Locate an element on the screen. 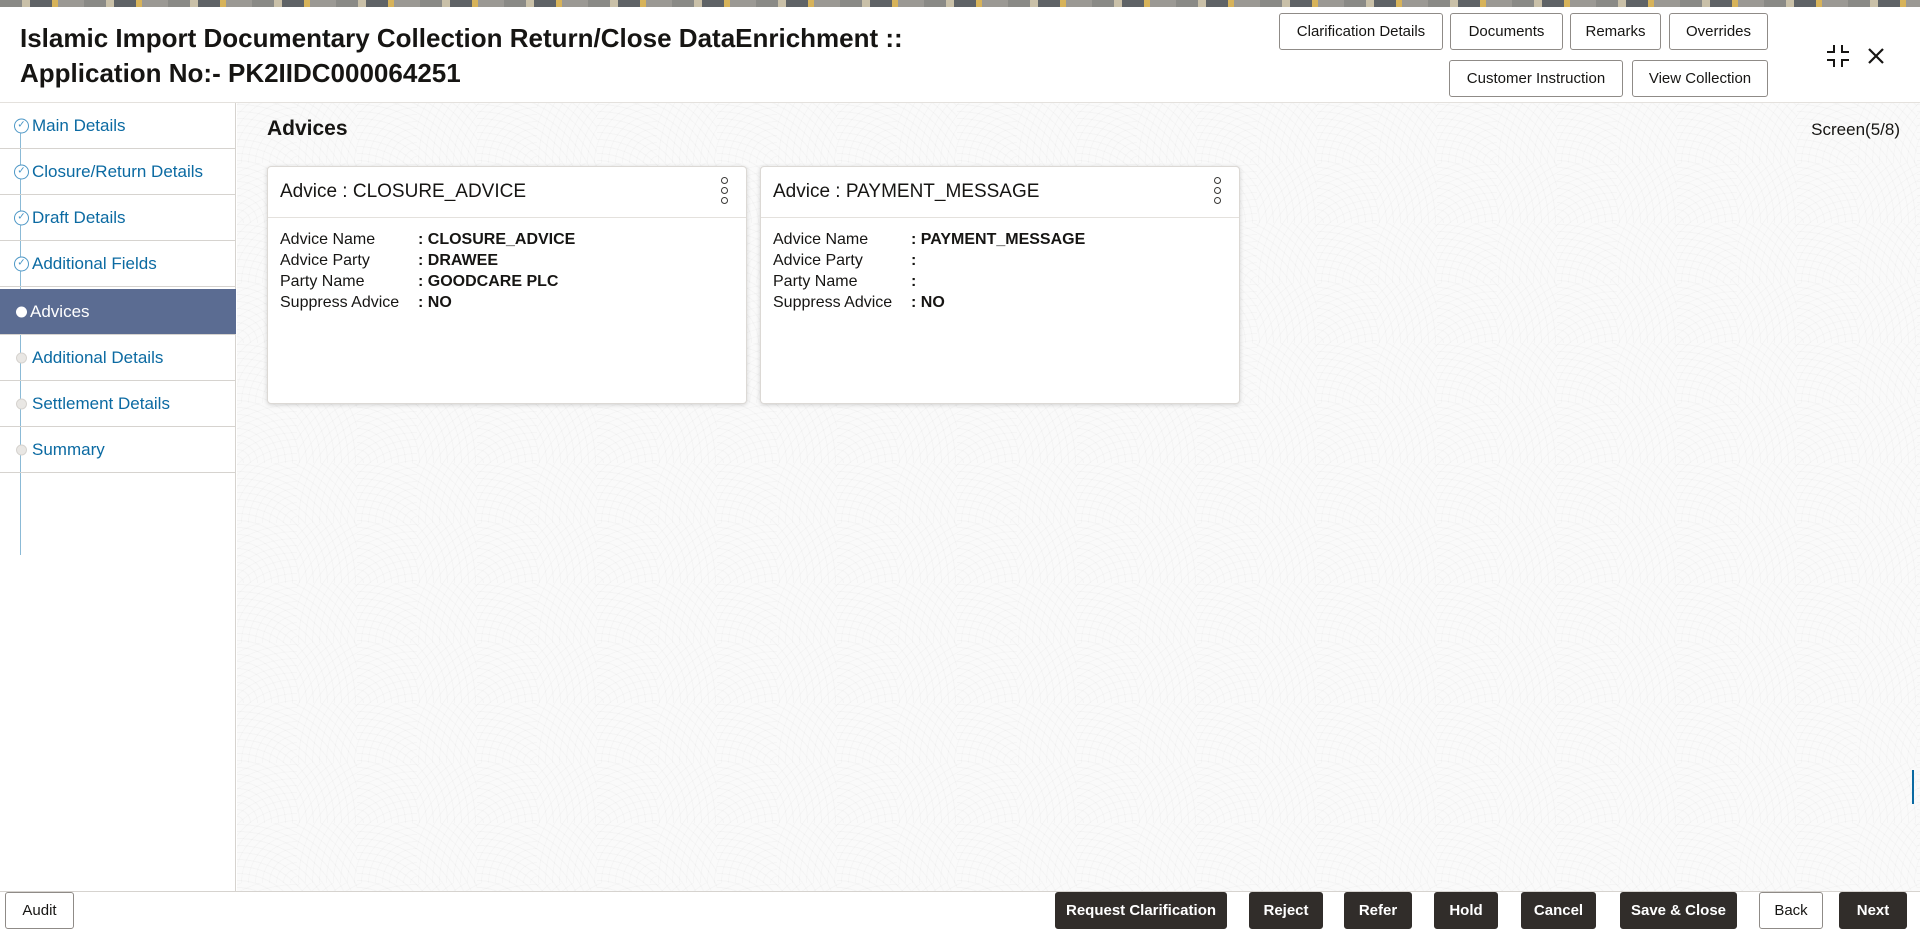 Image resolution: width=1920 pixels, height=930 pixels. detail-row: Advice Party: is located at coordinates (929, 260).